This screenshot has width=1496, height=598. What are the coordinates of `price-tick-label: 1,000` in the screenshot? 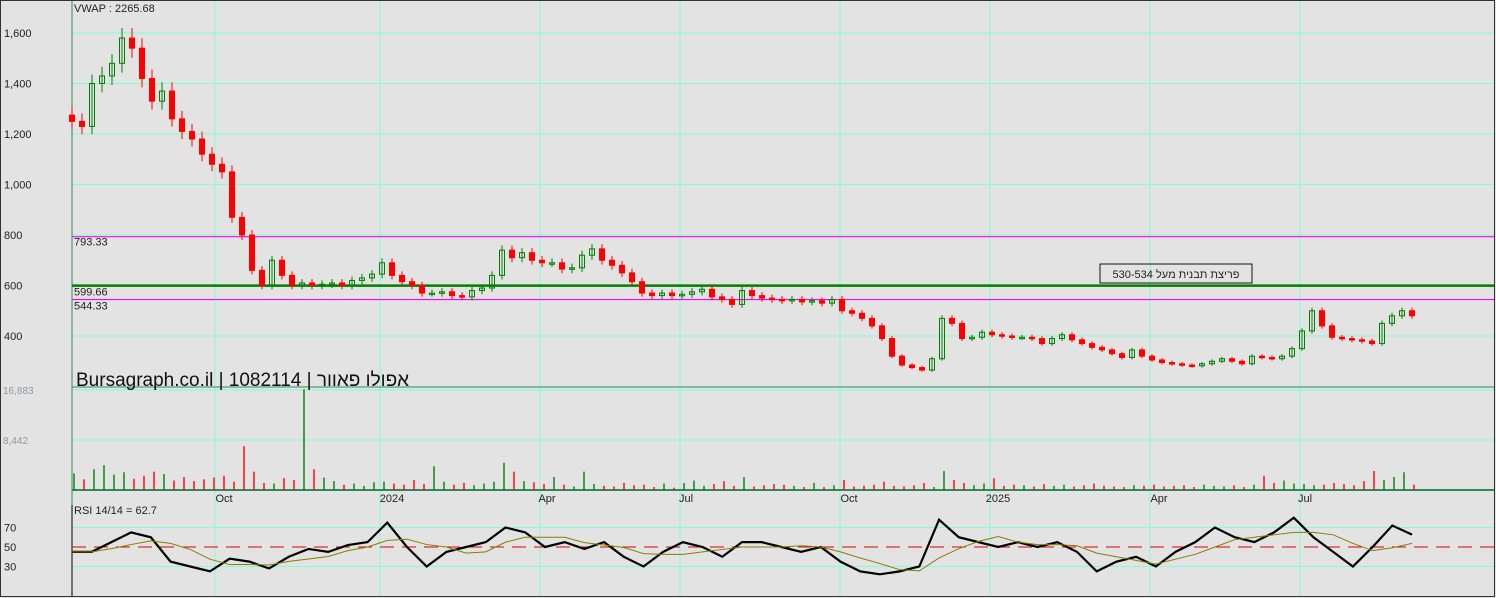 It's located at (18, 186).